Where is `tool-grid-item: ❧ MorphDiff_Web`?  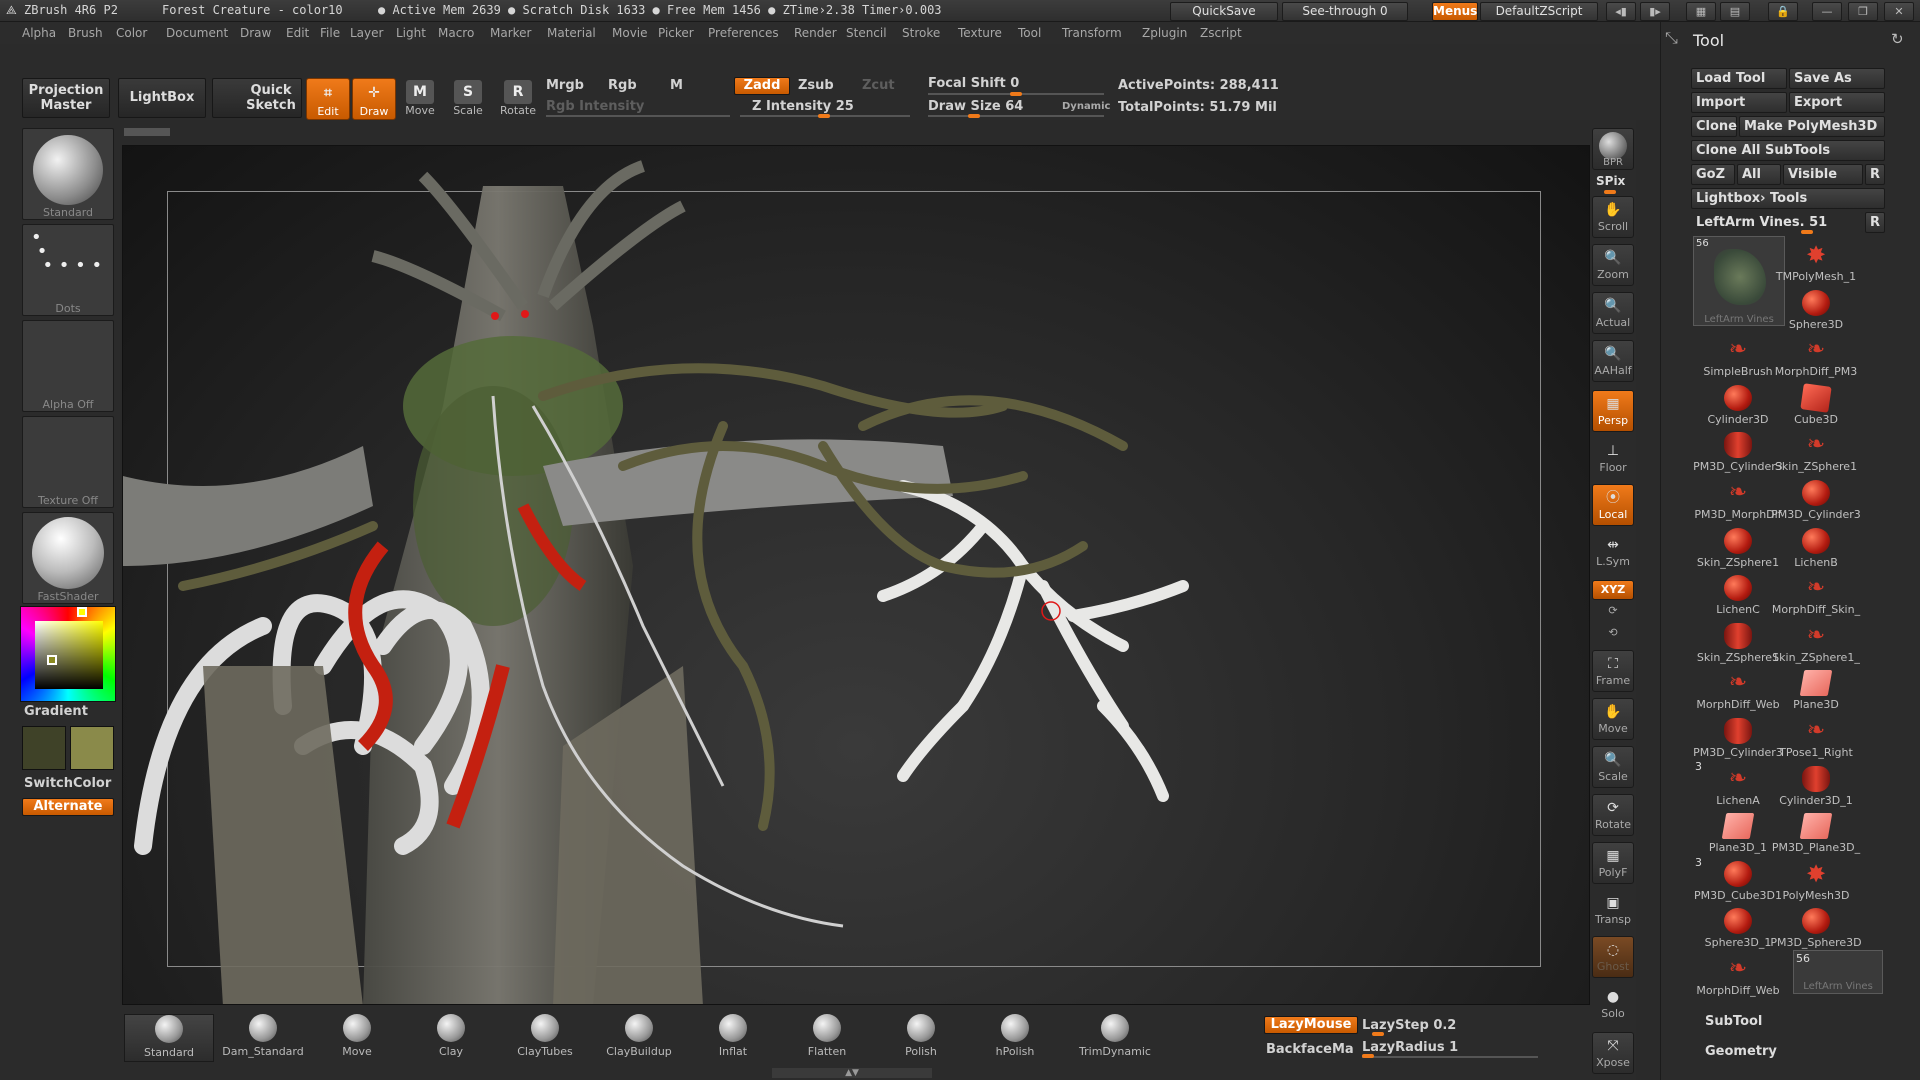 tool-grid-item: ❧ MorphDiff_Web is located at coordinates (1738, 976).